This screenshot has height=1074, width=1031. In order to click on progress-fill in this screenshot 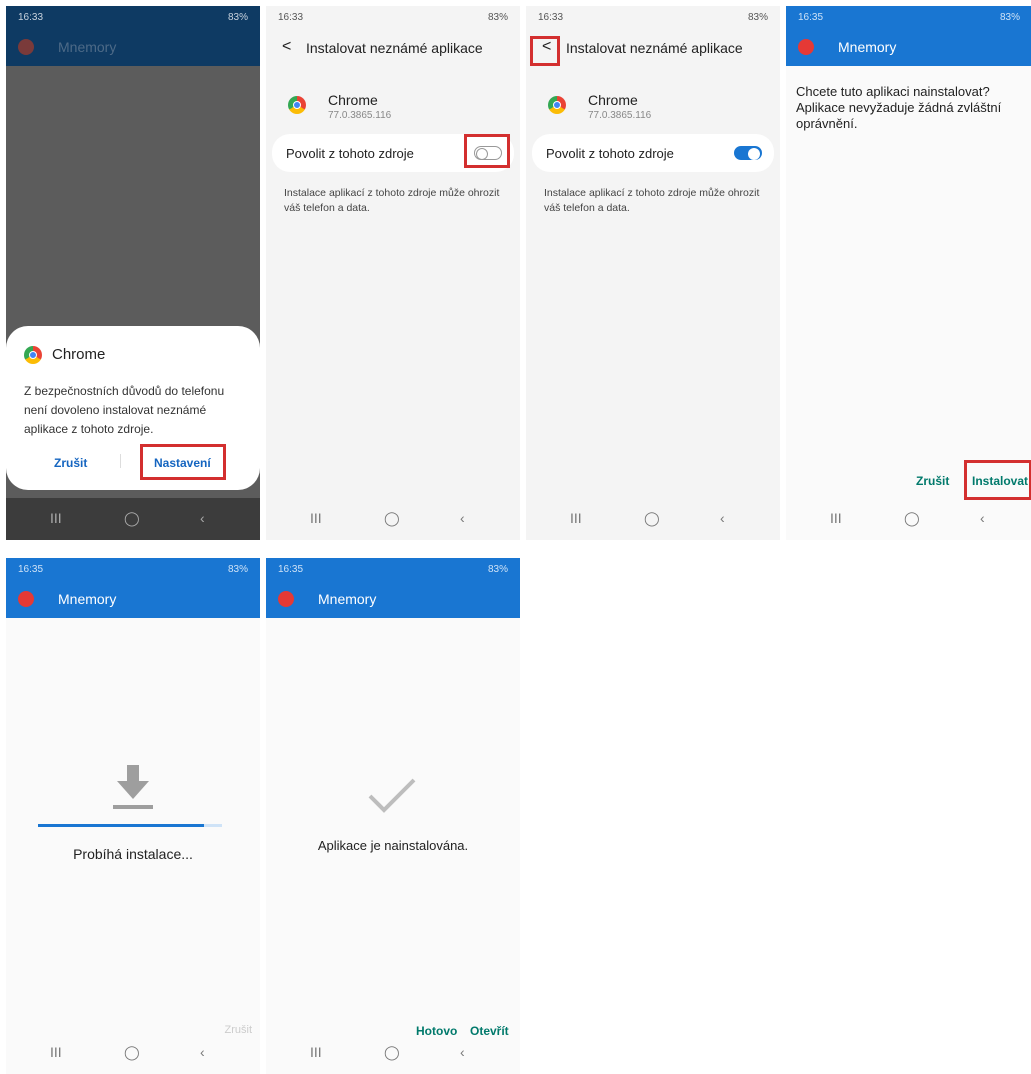, I will do `click(121, 825)`.